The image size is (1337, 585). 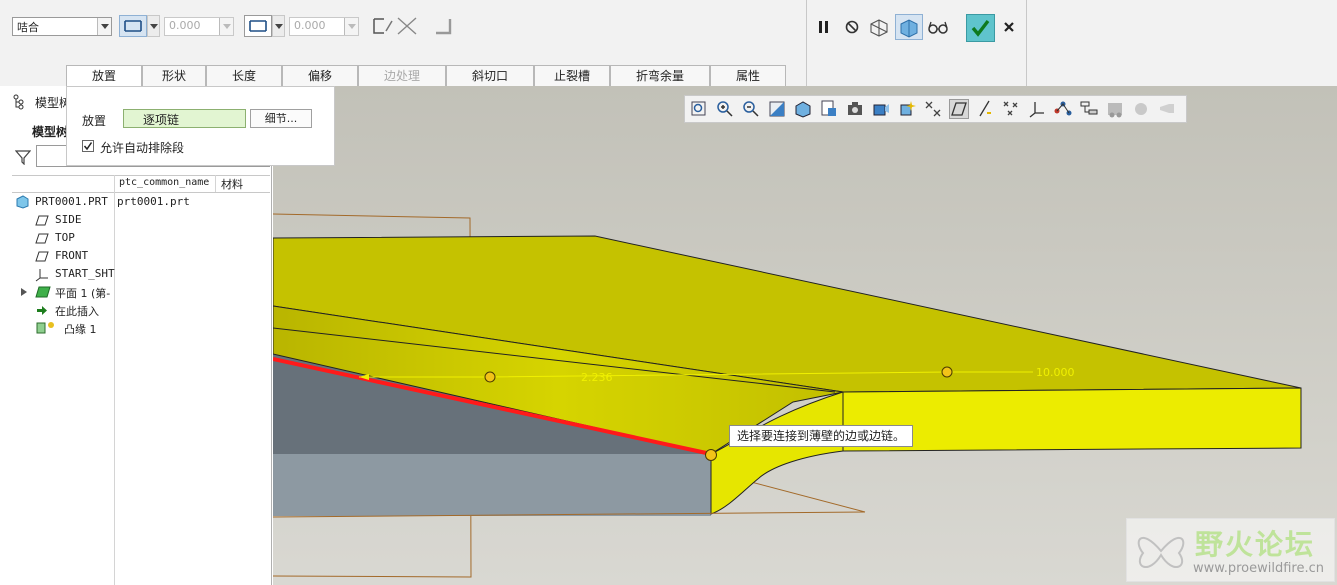 What do you see at coordinates (57, 310) in the screenshot?
I see `tree-row-insert-here: 在此插入` at bounding box center [57, 310].